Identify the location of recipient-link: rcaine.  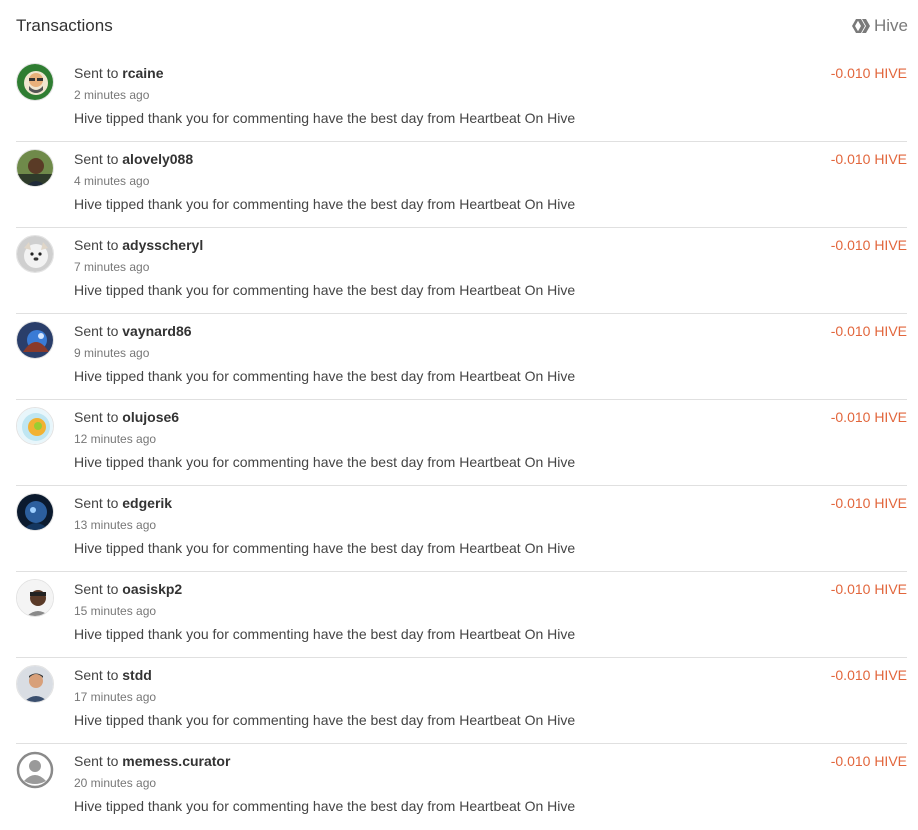
(142, 73).